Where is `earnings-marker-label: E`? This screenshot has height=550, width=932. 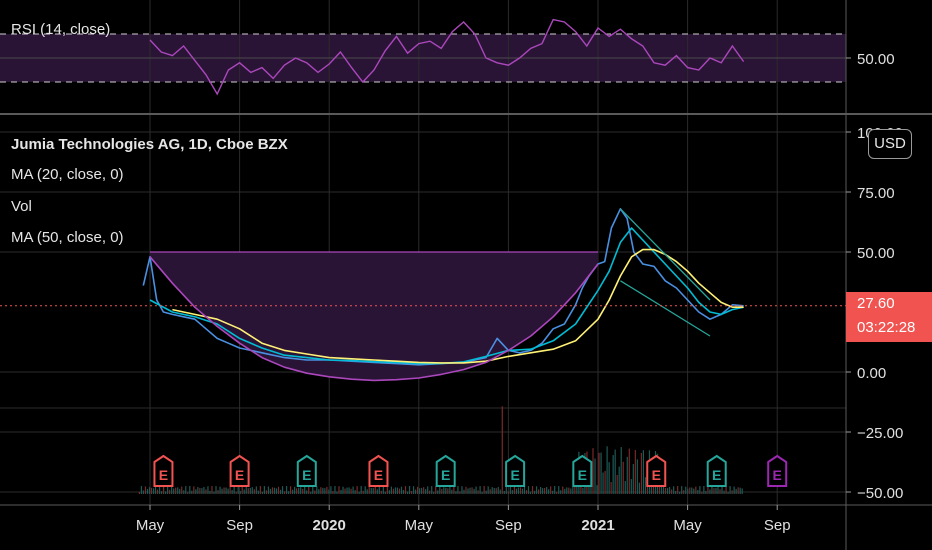
earnings-marker-label: E is located at coordinates (306, 475).